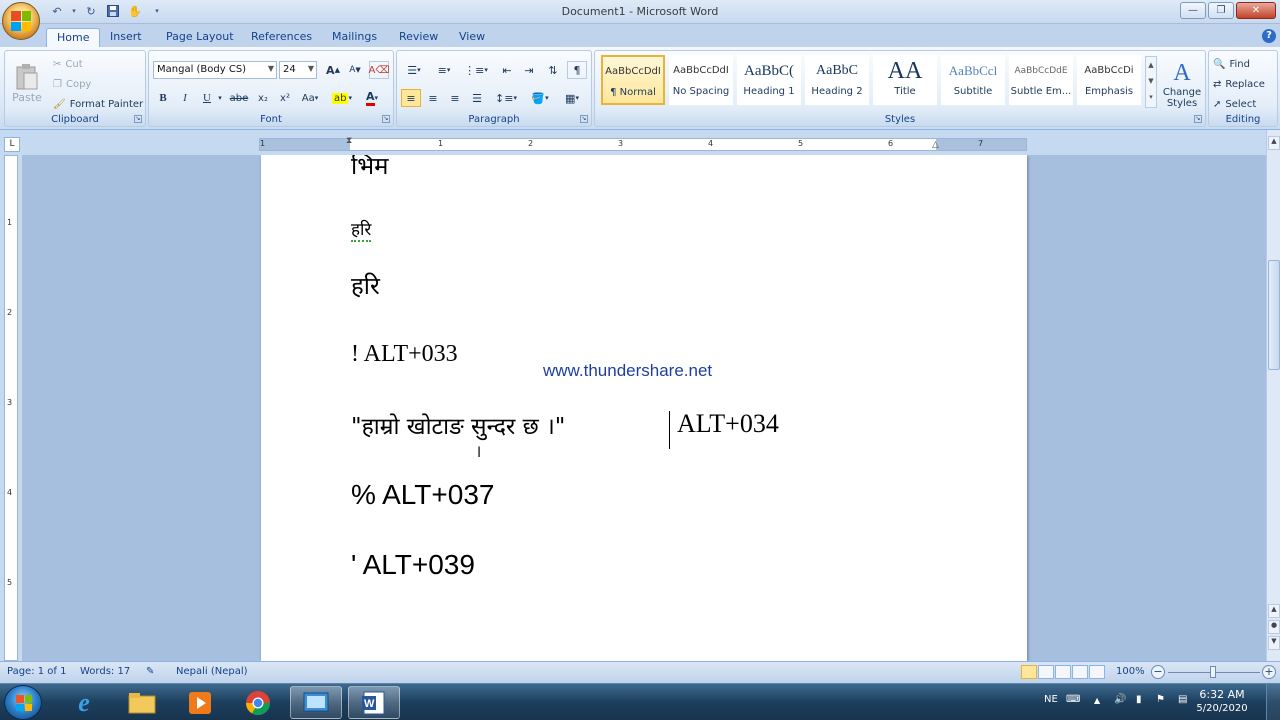  I want to click on multilevel-list-button: ⋮≡ ▾, so click(476, 70).